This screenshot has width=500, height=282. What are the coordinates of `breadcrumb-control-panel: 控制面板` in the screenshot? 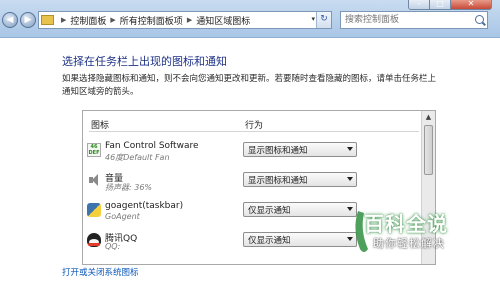 It's located at (88, 20).